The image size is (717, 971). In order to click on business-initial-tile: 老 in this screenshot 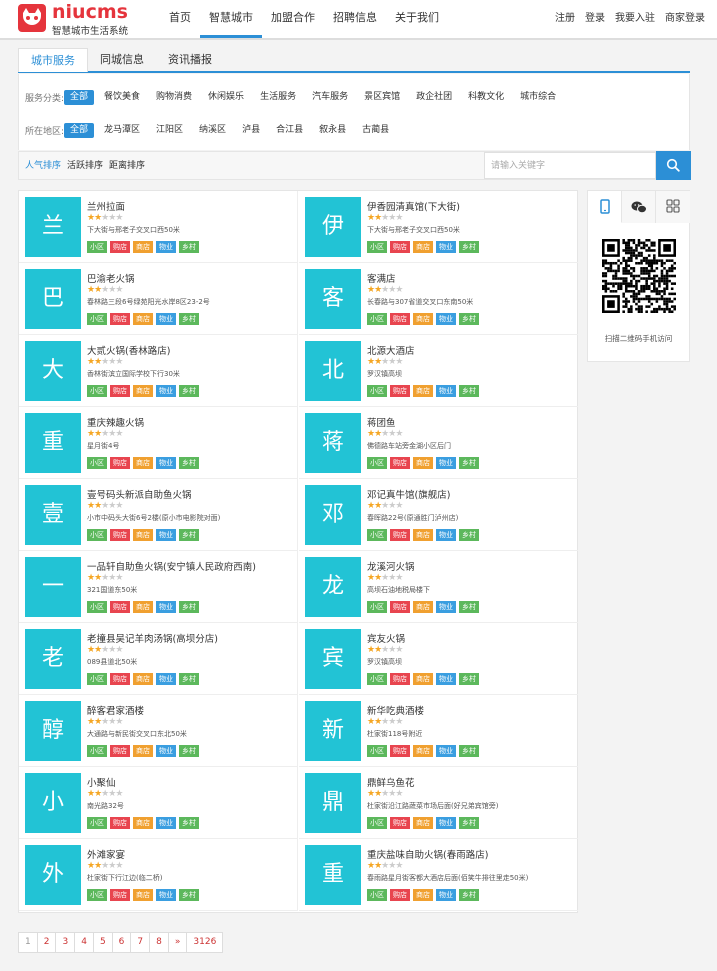, I will do `click(53, 659)`.